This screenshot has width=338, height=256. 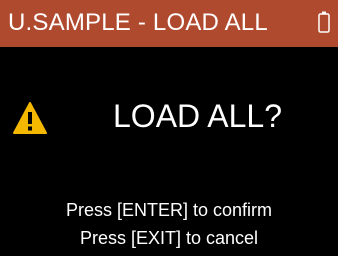 What do you see at coordinates (324, 22) in the screenshot?
I see `battery-icon` at bounding box center [324, 22].